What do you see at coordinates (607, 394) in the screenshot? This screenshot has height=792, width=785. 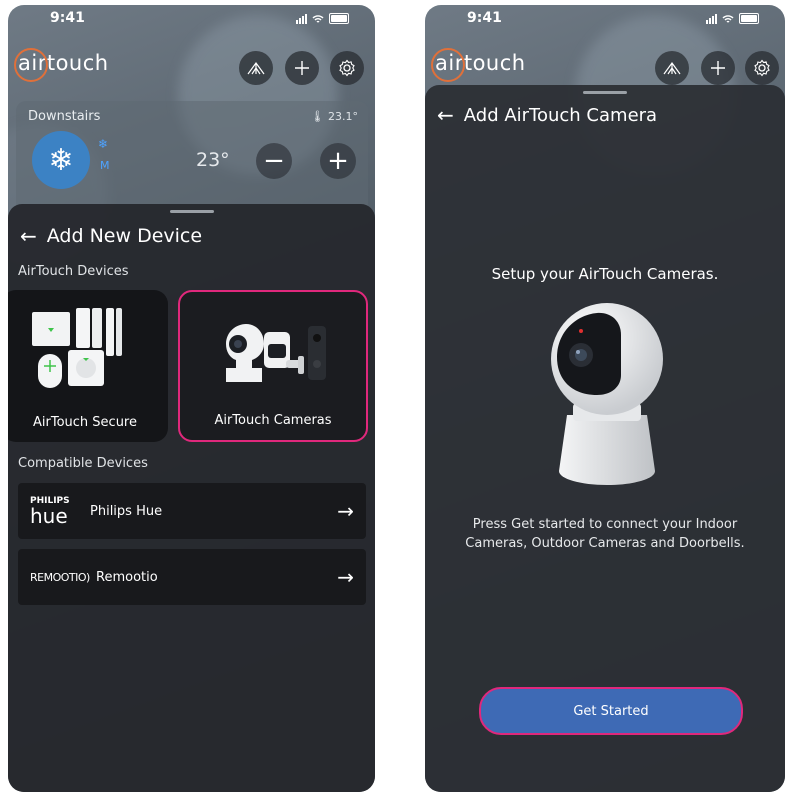 I see `indoor-camera-image` at bounding box center [607, 394].